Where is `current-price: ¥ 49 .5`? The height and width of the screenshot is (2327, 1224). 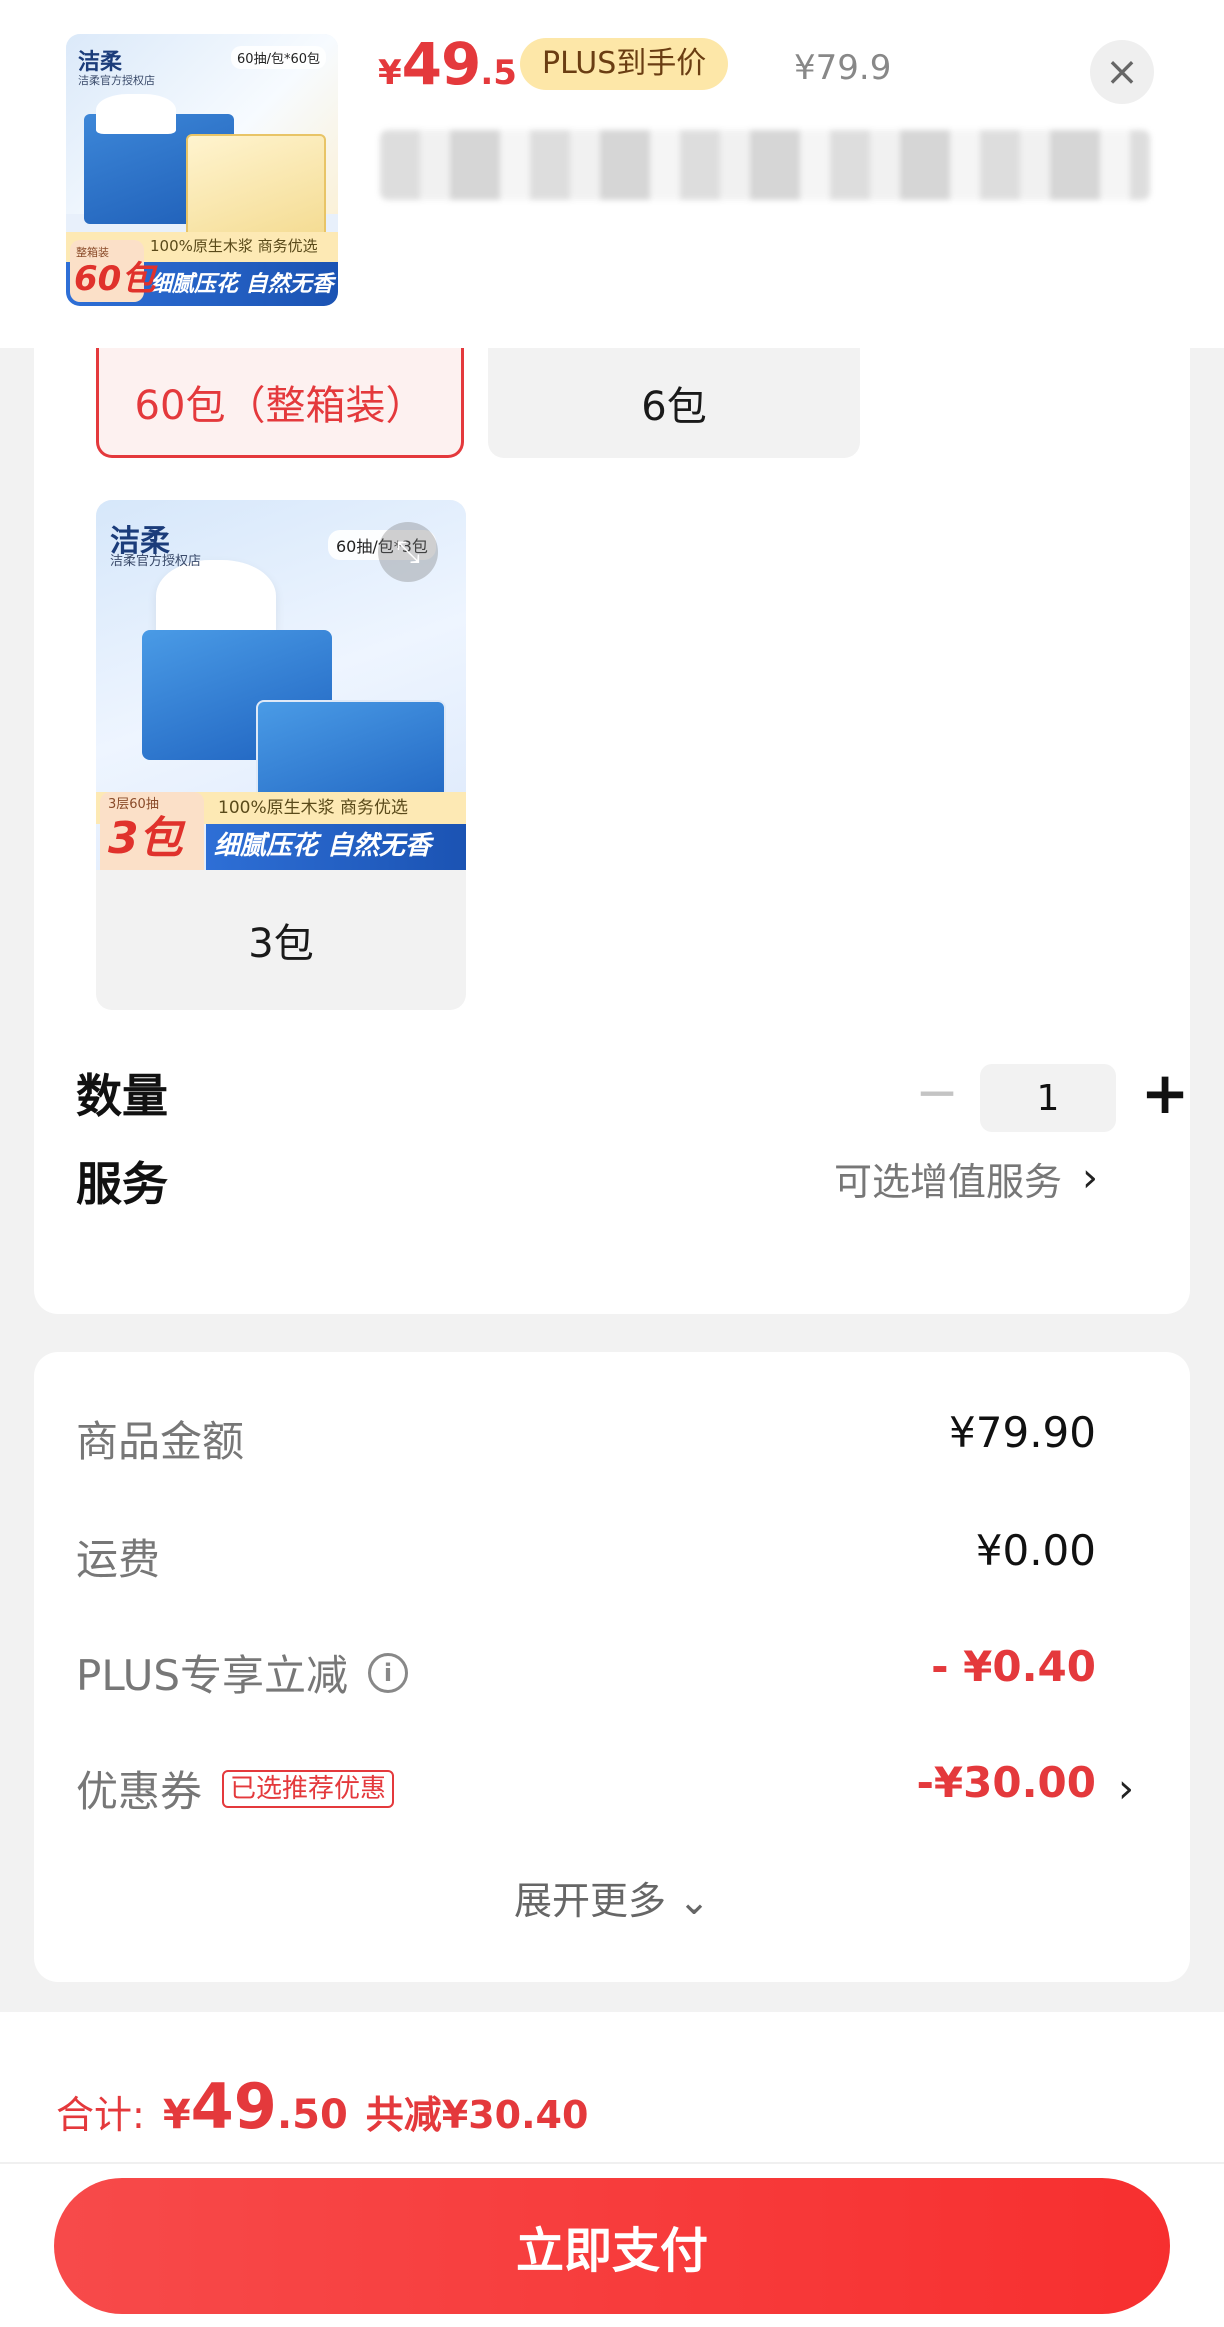 current-price: ¥ 49 .5 is located at coordinates (447, 65).